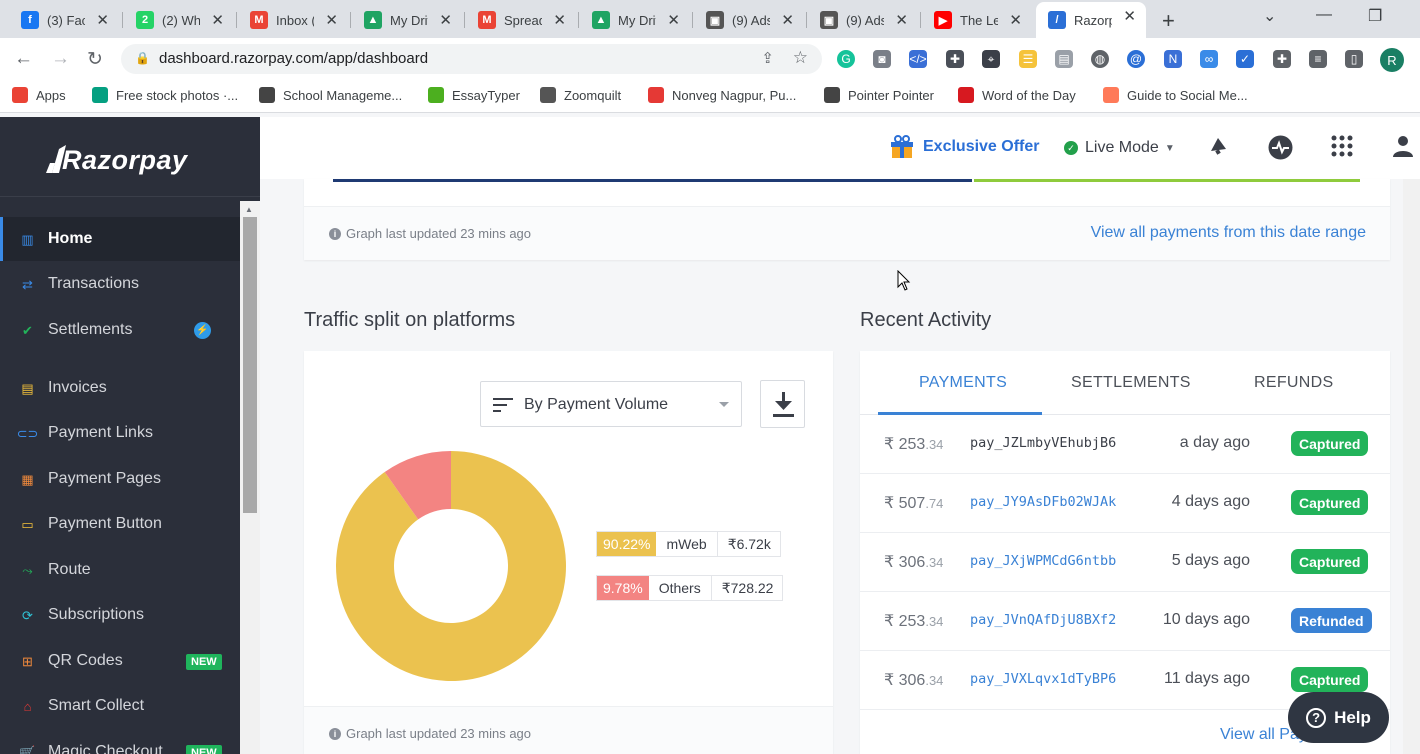 This screenshot has width=1420, height=754. I want to click on grammarly-icon: G, so click(846, 59).